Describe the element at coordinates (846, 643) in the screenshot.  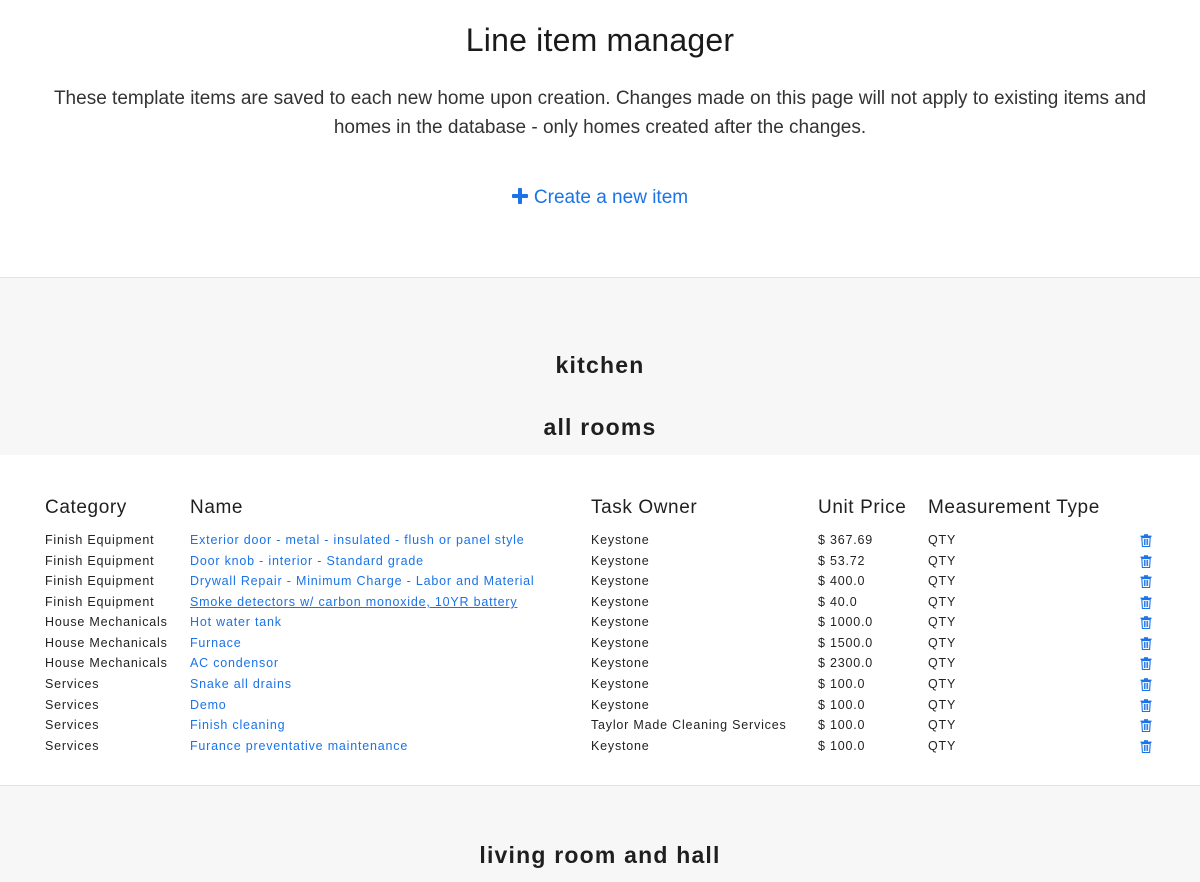
I see `cell-unit-price: $ 1500.0` at that location.